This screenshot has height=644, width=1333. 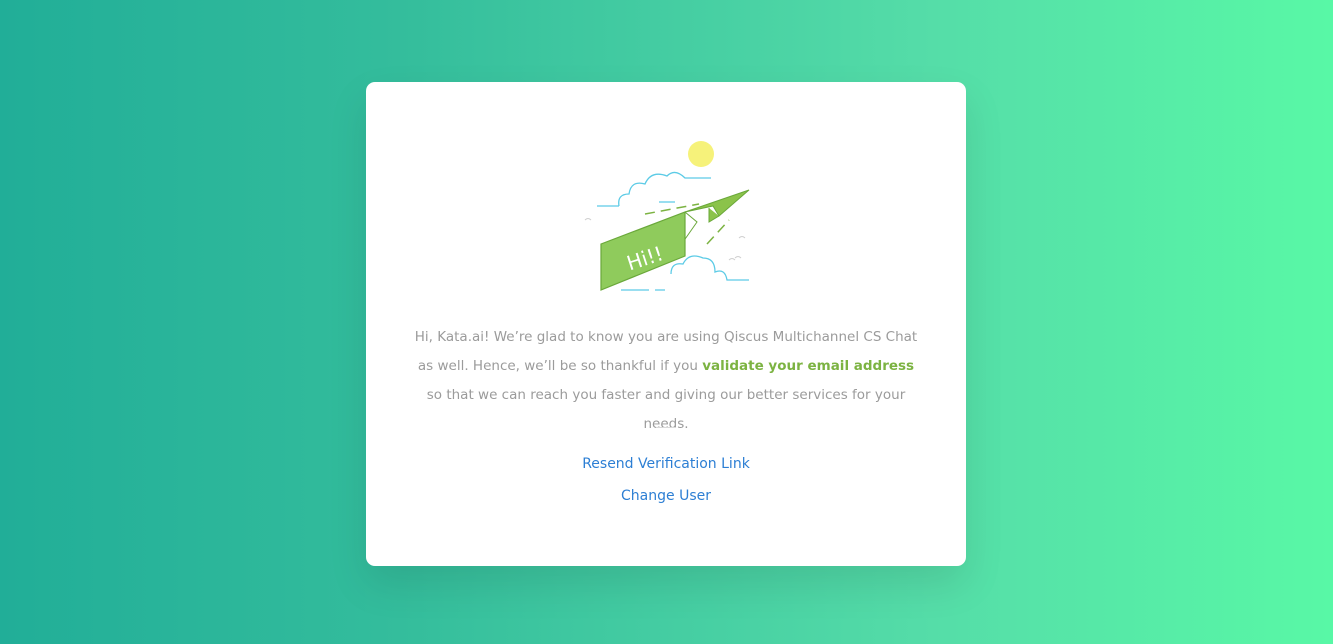 What do you see at coordinates (701, 154) in the screenshot?
I see `sun-icon` at bounding box center [701, 154].